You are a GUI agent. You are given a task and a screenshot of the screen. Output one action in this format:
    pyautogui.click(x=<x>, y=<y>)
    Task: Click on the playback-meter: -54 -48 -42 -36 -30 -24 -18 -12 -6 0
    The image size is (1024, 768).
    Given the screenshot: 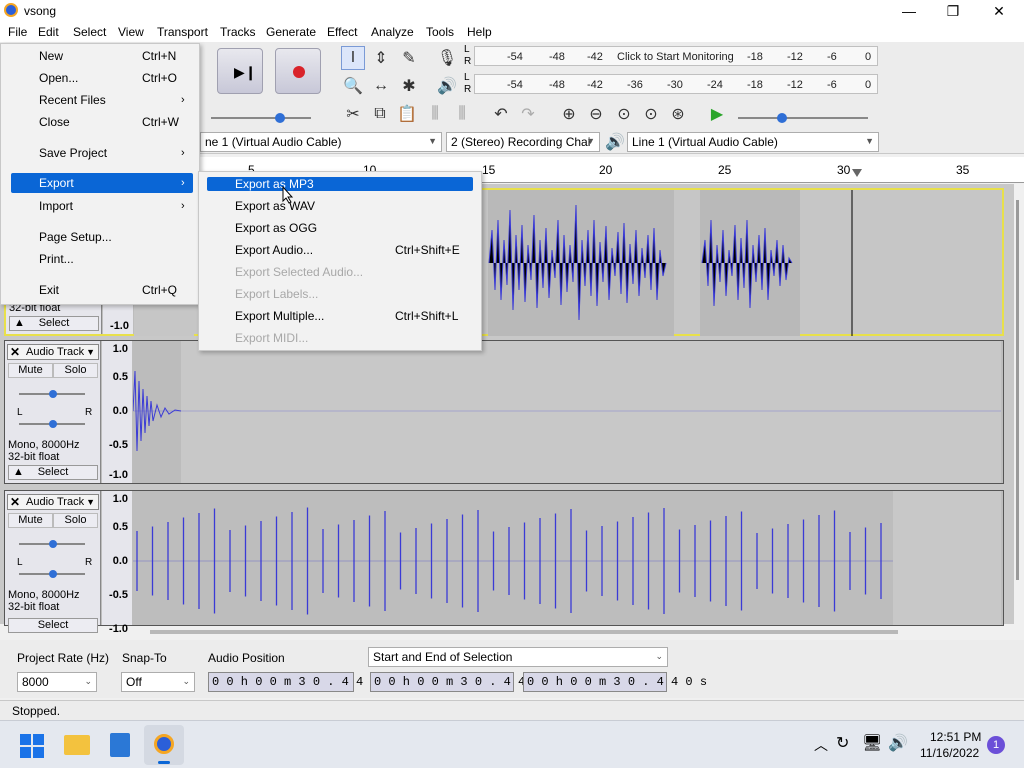 What is the action you would take?
    pyautogui.click(x=676, y=84)
    